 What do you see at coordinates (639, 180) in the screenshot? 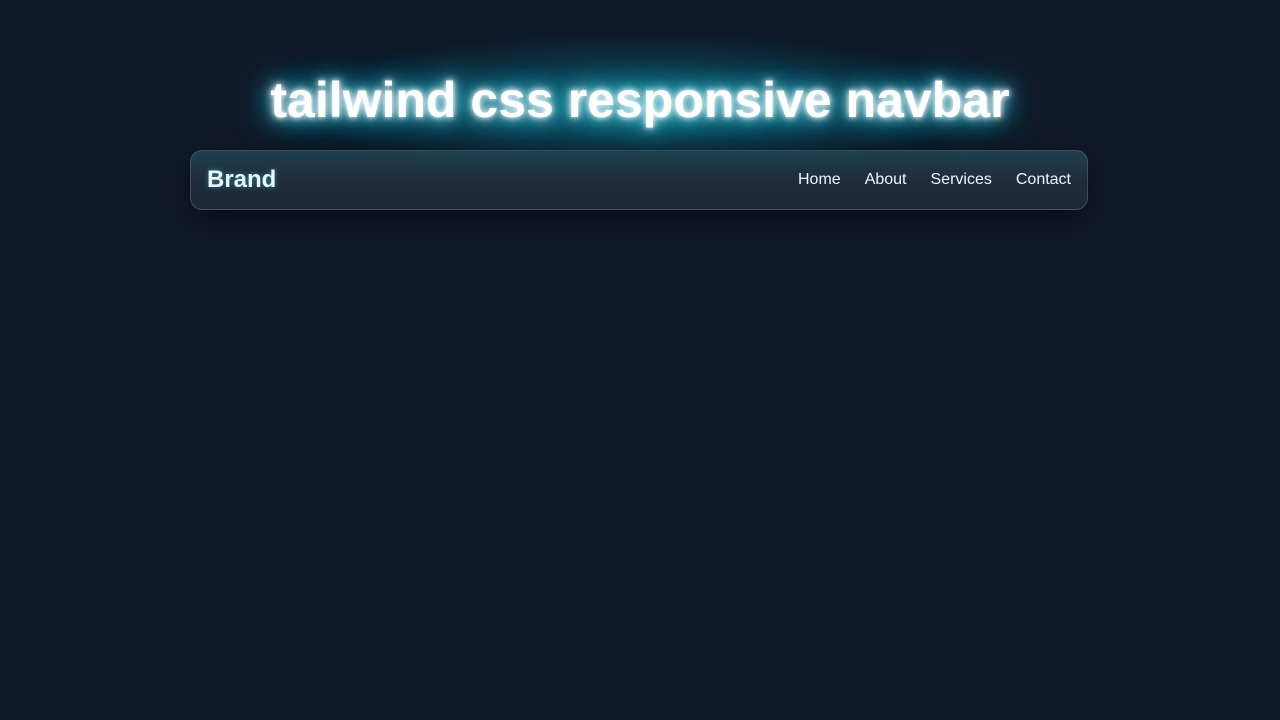
I see `navbar: Brand Home About Services Contact` at bounding box center [639, 180].